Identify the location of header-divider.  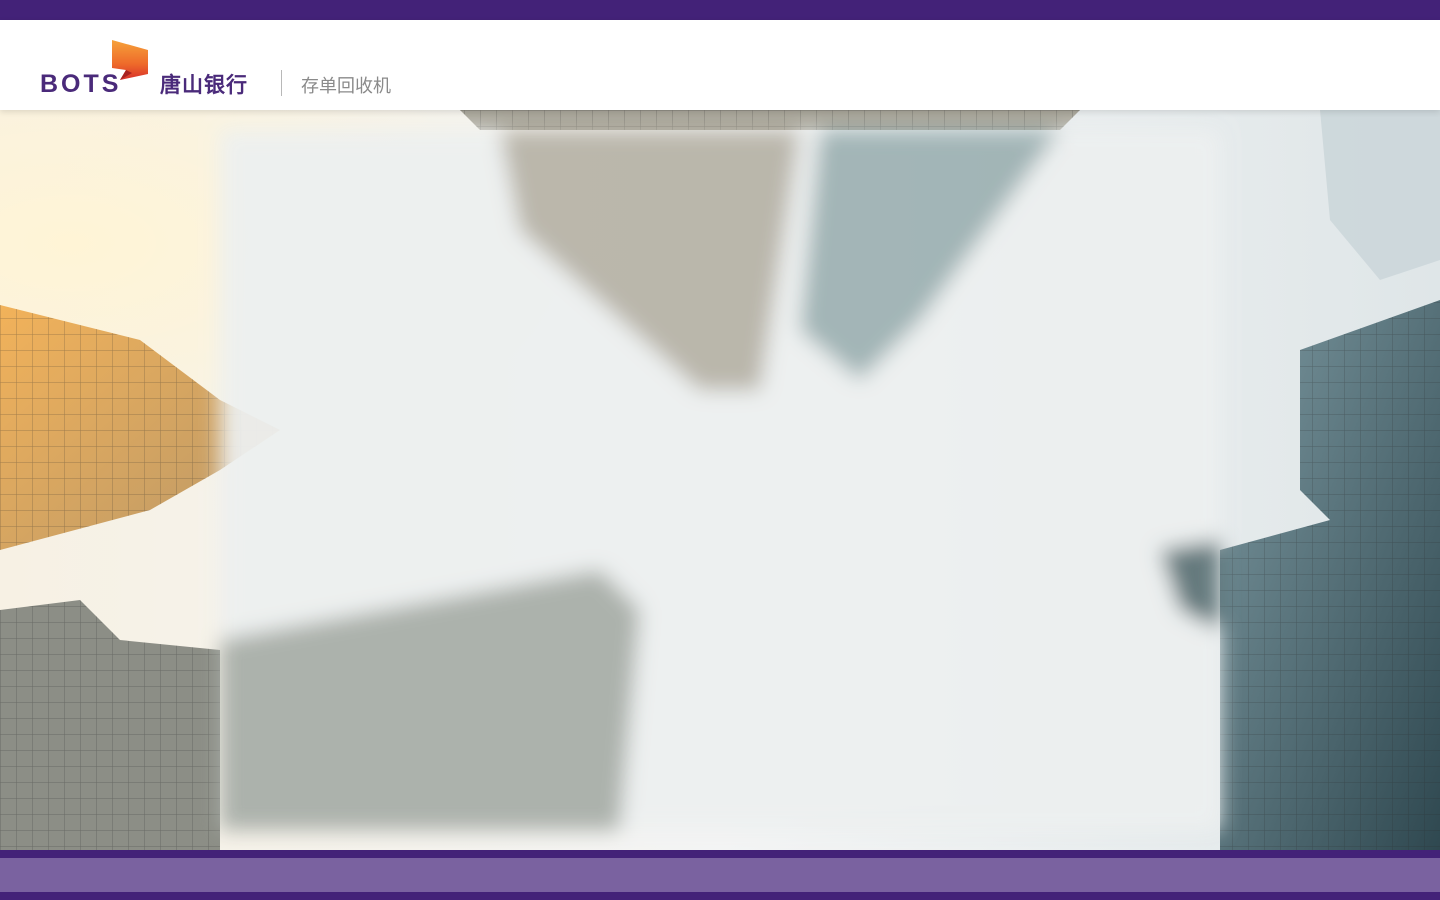
(281, 83).